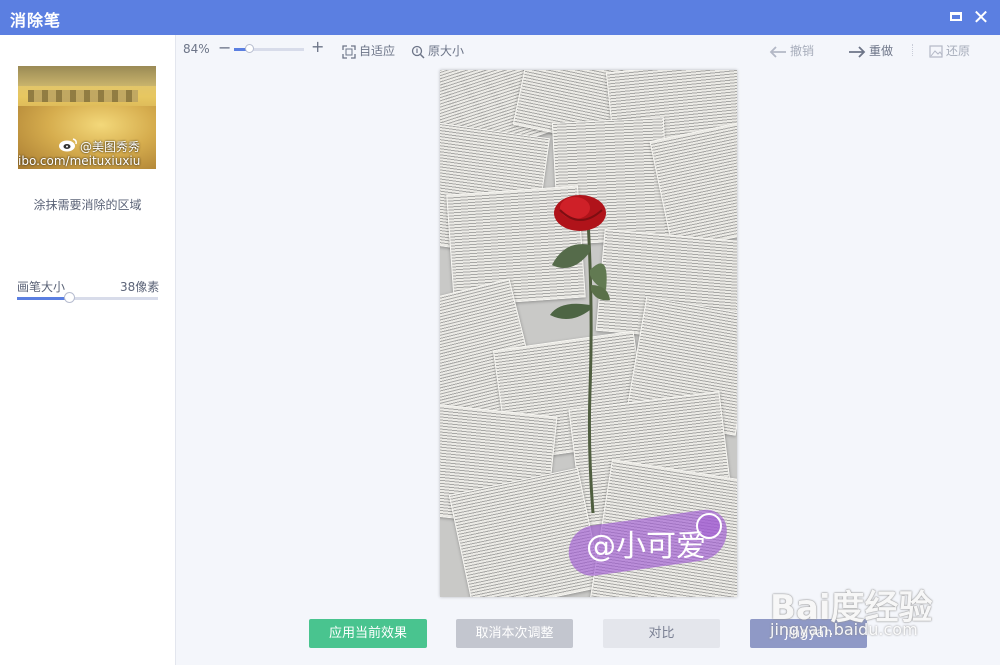  Describe the element at coordinates (317, 46) in the screenshot. I see `zoom-in-button: +` at that location.